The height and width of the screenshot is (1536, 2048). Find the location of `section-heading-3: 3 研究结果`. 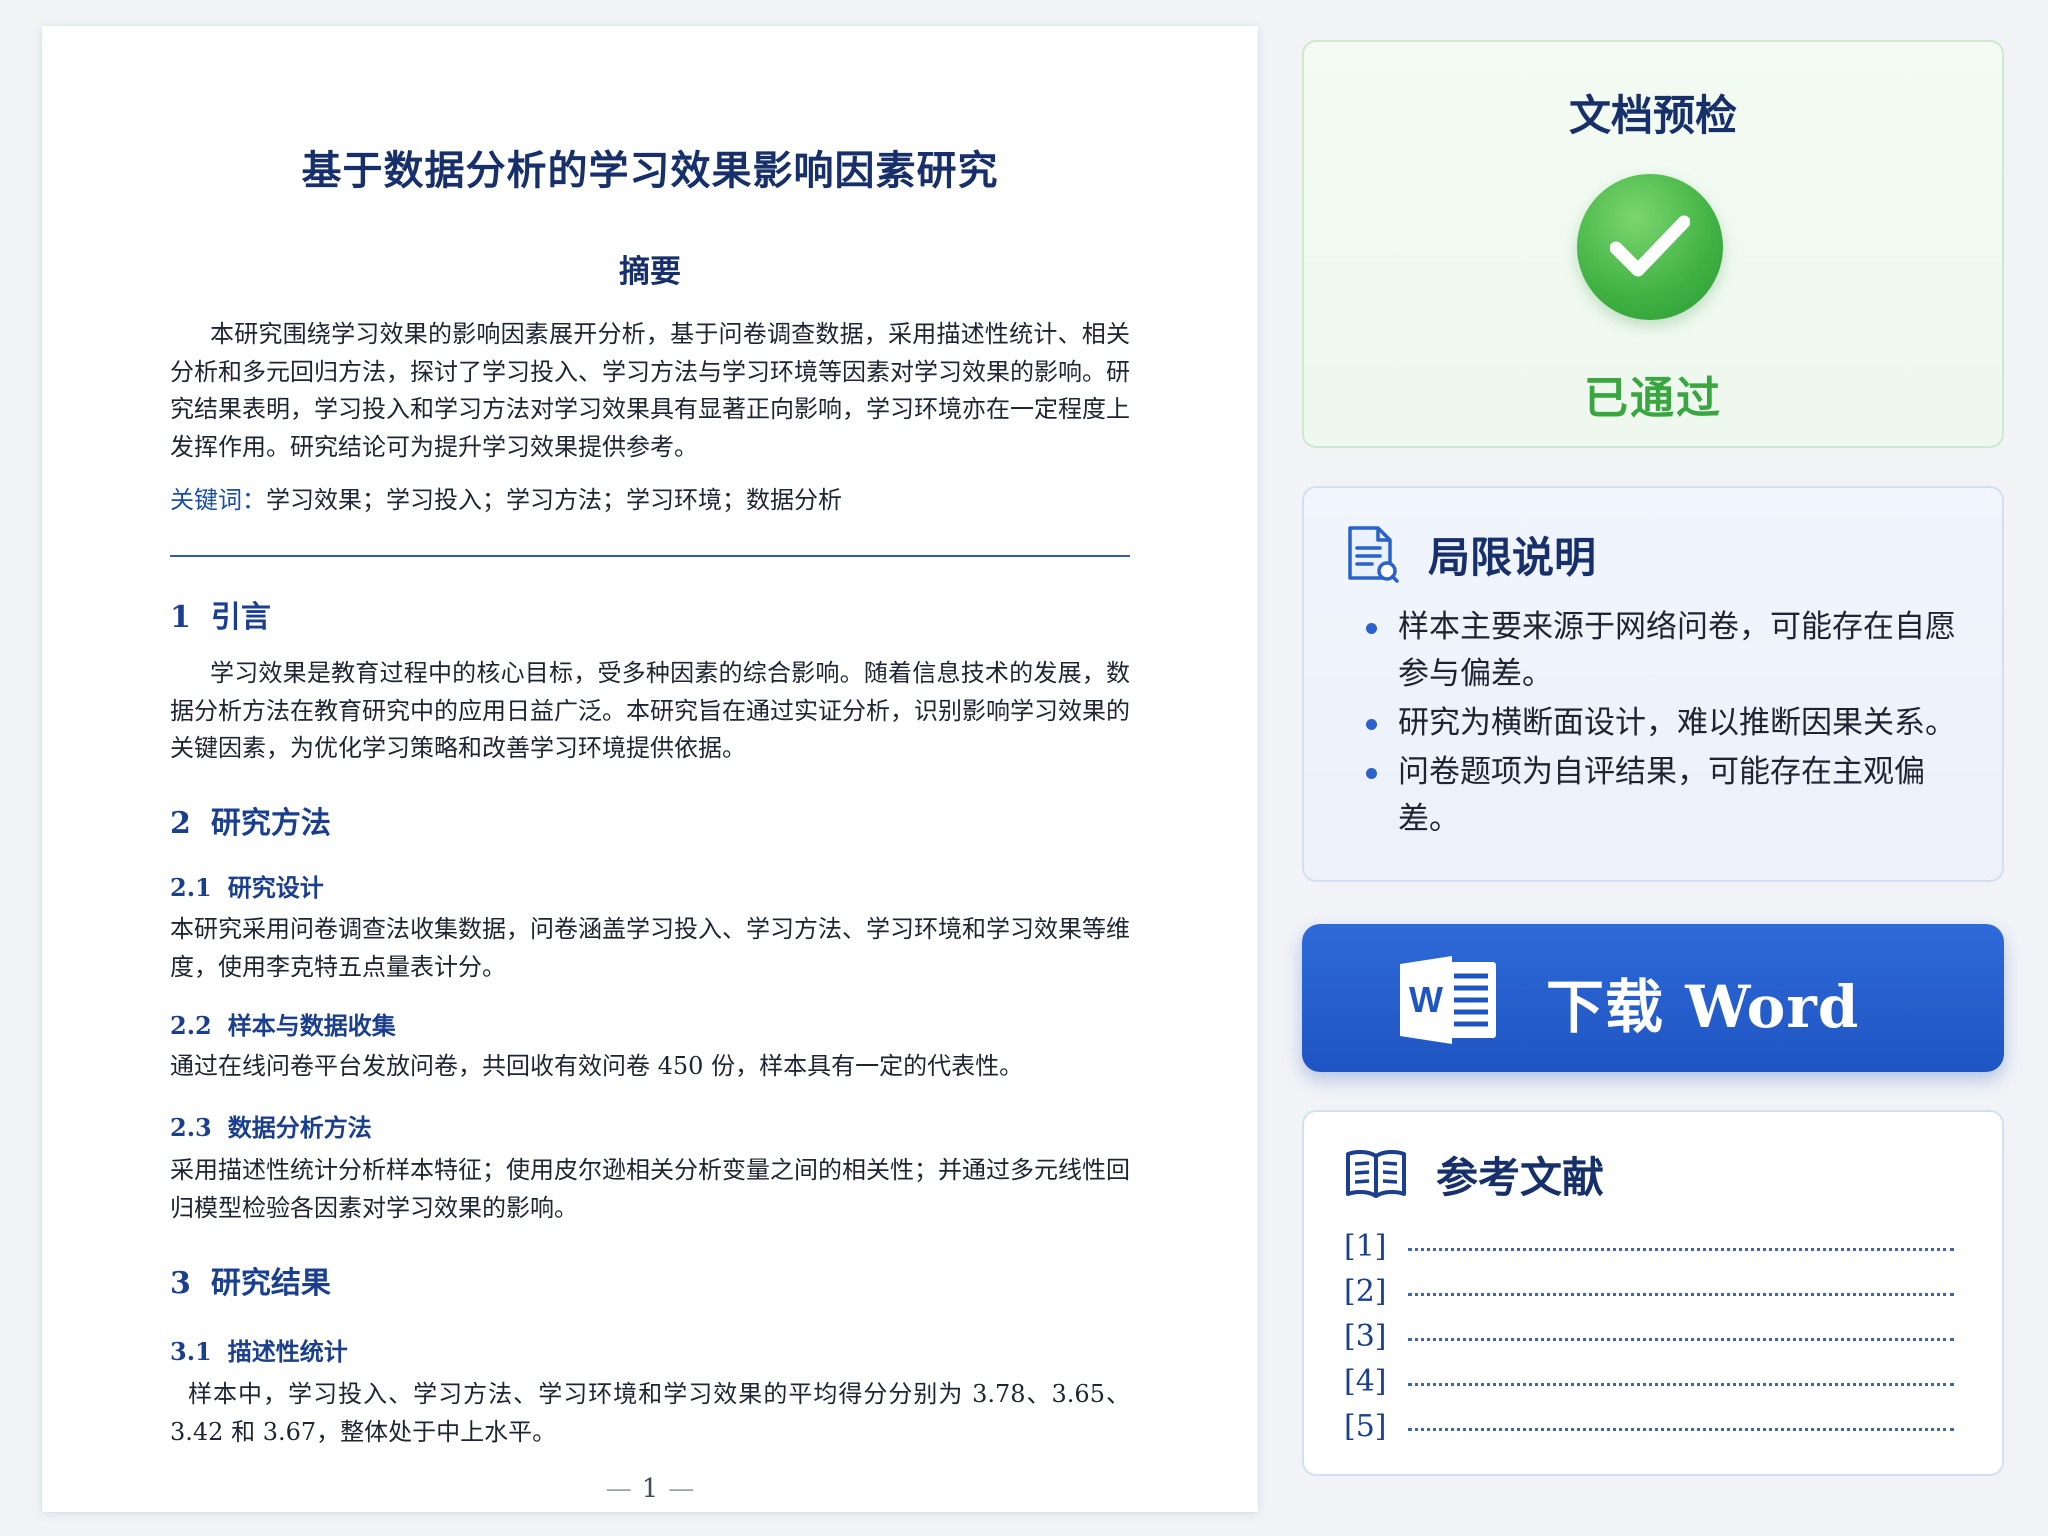

section-heading-3: 3 研究结果 is located at coordinates (250, 1283).